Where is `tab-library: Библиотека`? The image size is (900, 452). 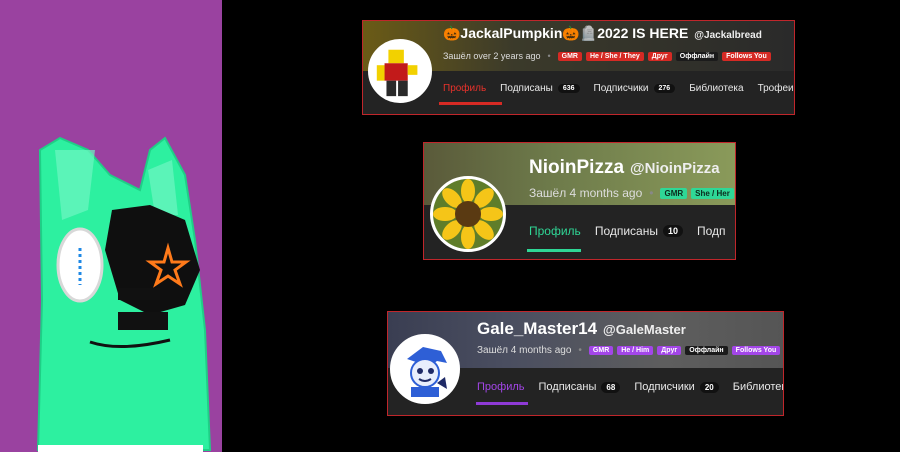 tab-library: Библиотека is located at coordinates (716, 88).